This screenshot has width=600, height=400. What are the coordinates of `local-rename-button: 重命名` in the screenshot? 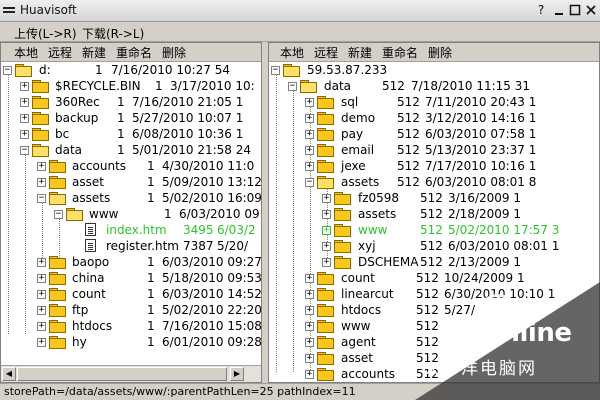 It's located at (134, 52).